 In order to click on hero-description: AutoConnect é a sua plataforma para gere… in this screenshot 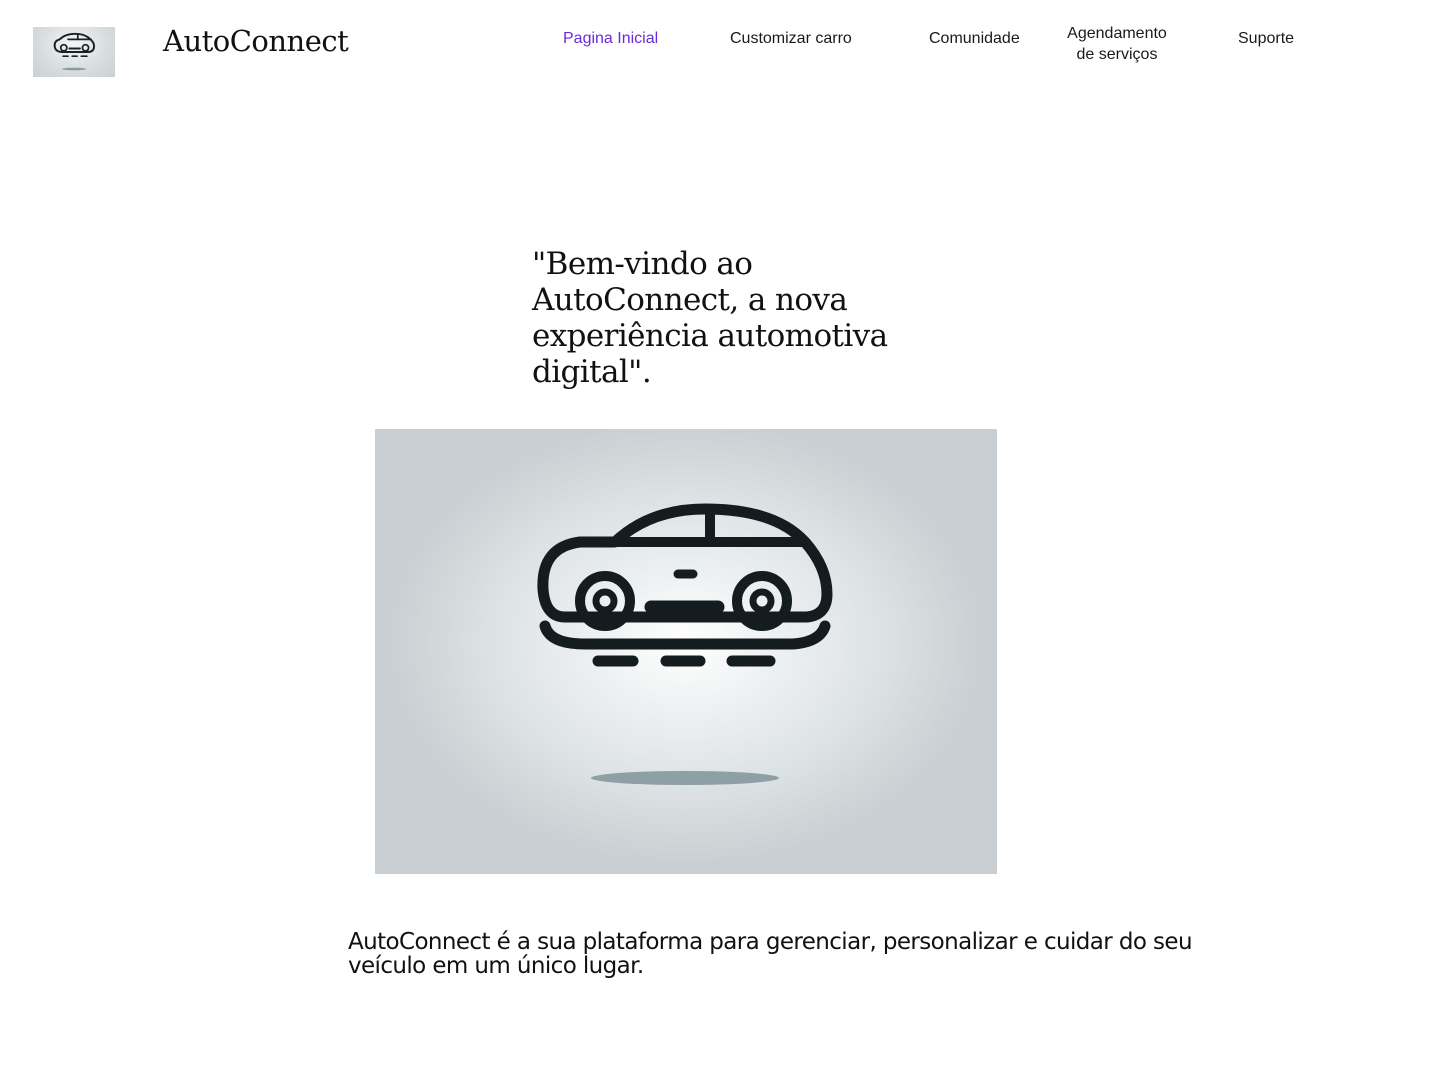, I will do `click(770, 954)`.